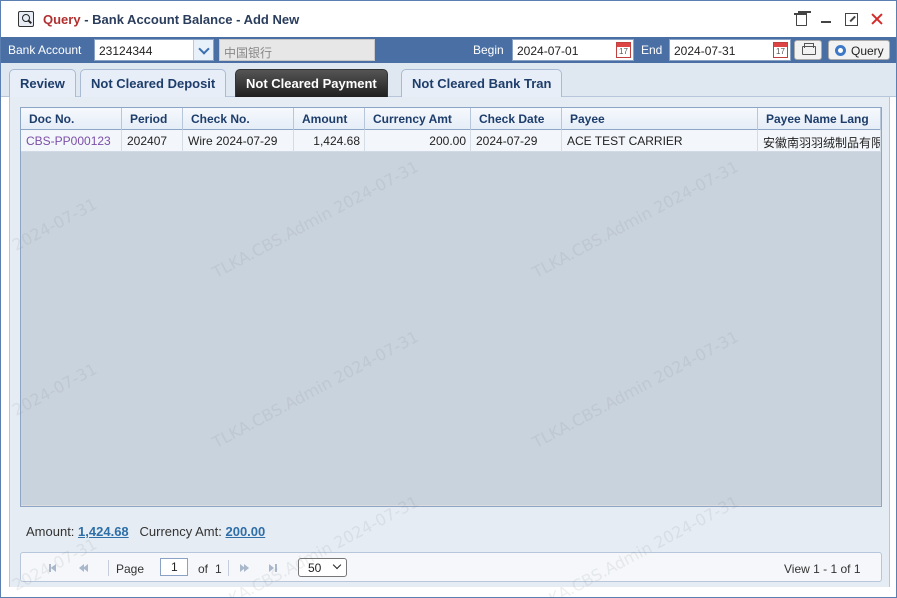 This screenshot has height=598, width=897. I want to click on payee-name-lang-cell: 安徽南羽羽绒制品有限, so click(819, 141).